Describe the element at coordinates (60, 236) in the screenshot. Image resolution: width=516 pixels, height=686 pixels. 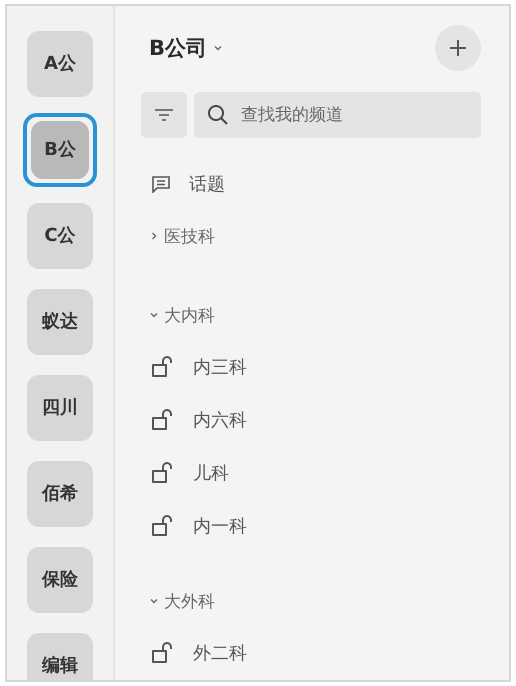
I see `workspace-tile: C公` at that location.